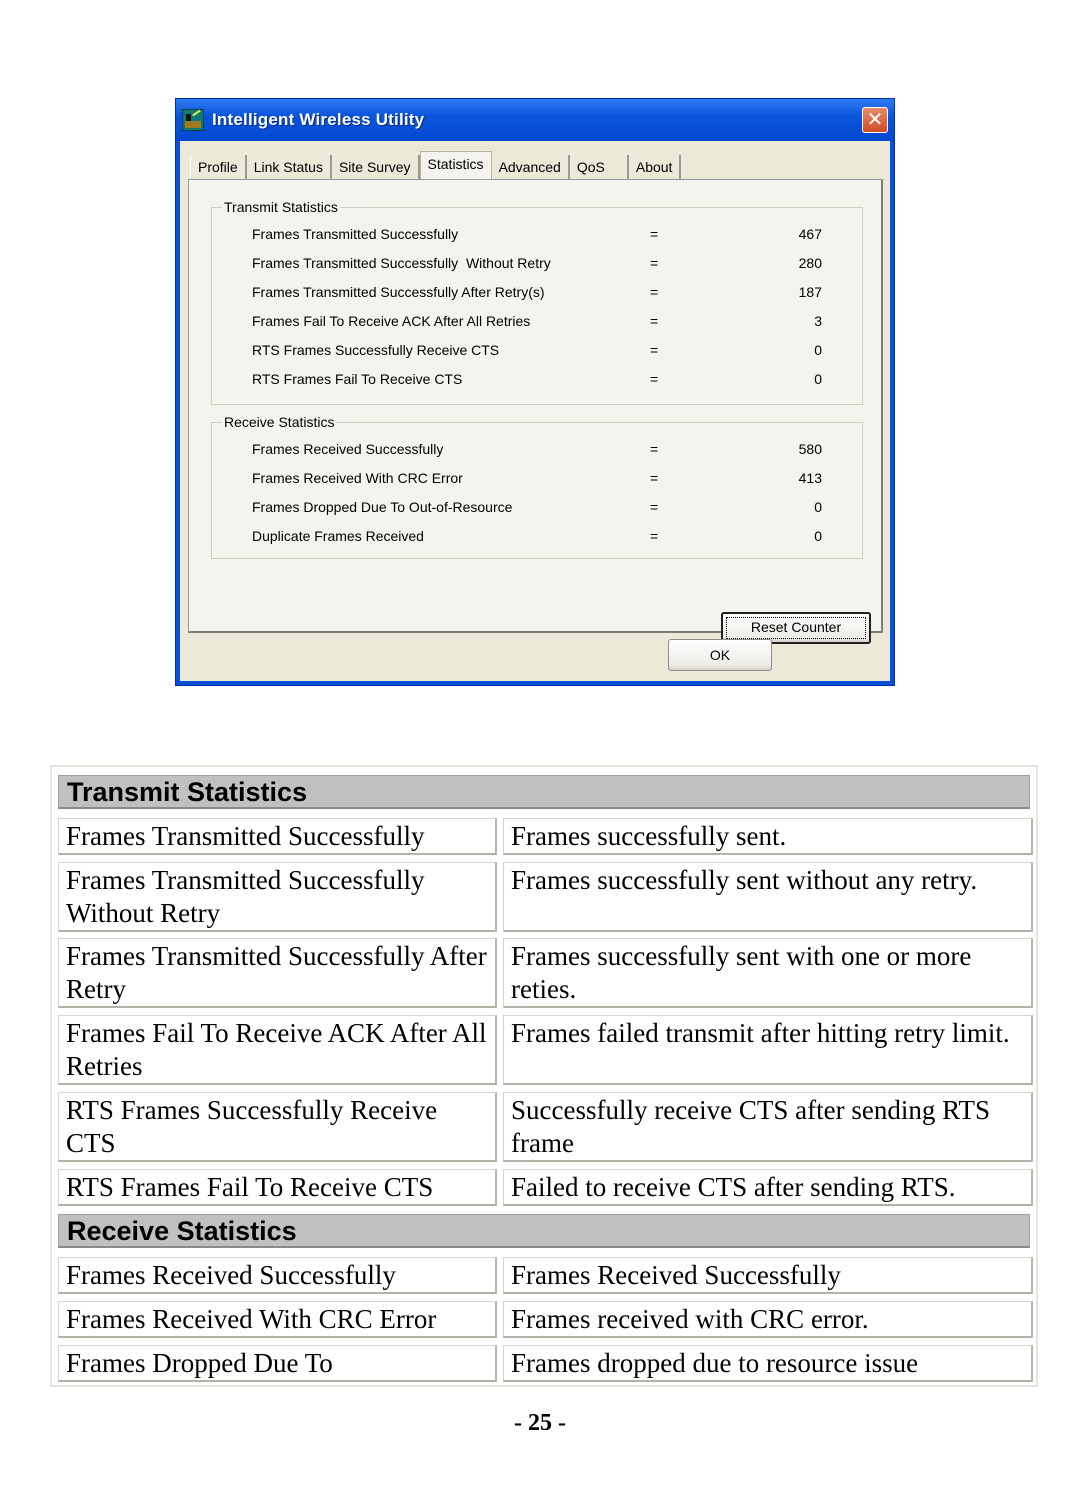 Image resolution: width=1080 pixels, height=1486 pixels. I want to click on term-cell: RTS Frames Successfully Receive CTS, so click(277, 1127).